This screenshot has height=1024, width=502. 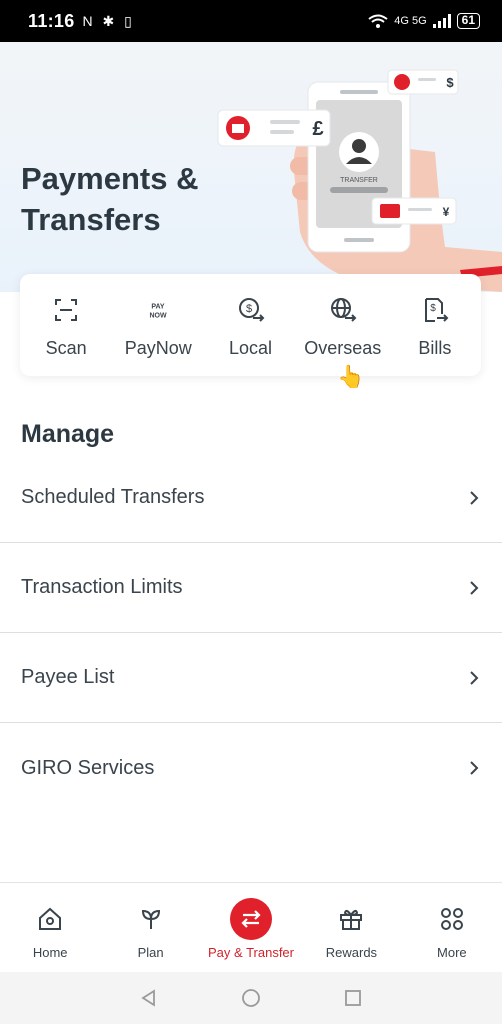 What do you see at coordinates (66, 348) in the screenshot?
I see `quick-action-label: Scan` at bounding box center [66, 348].